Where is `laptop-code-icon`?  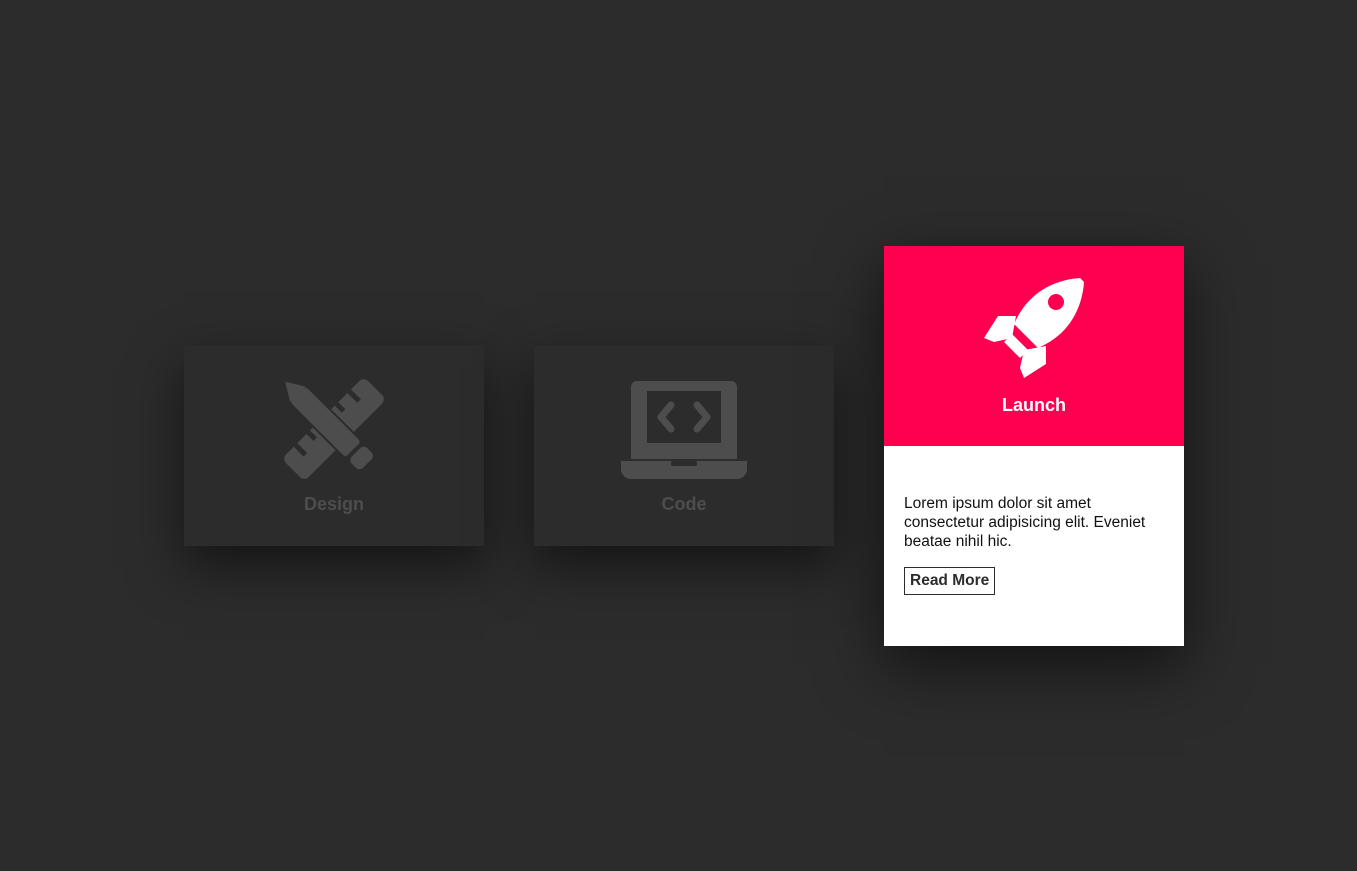
laptop-code-icon is located at coordinates (684, 431).